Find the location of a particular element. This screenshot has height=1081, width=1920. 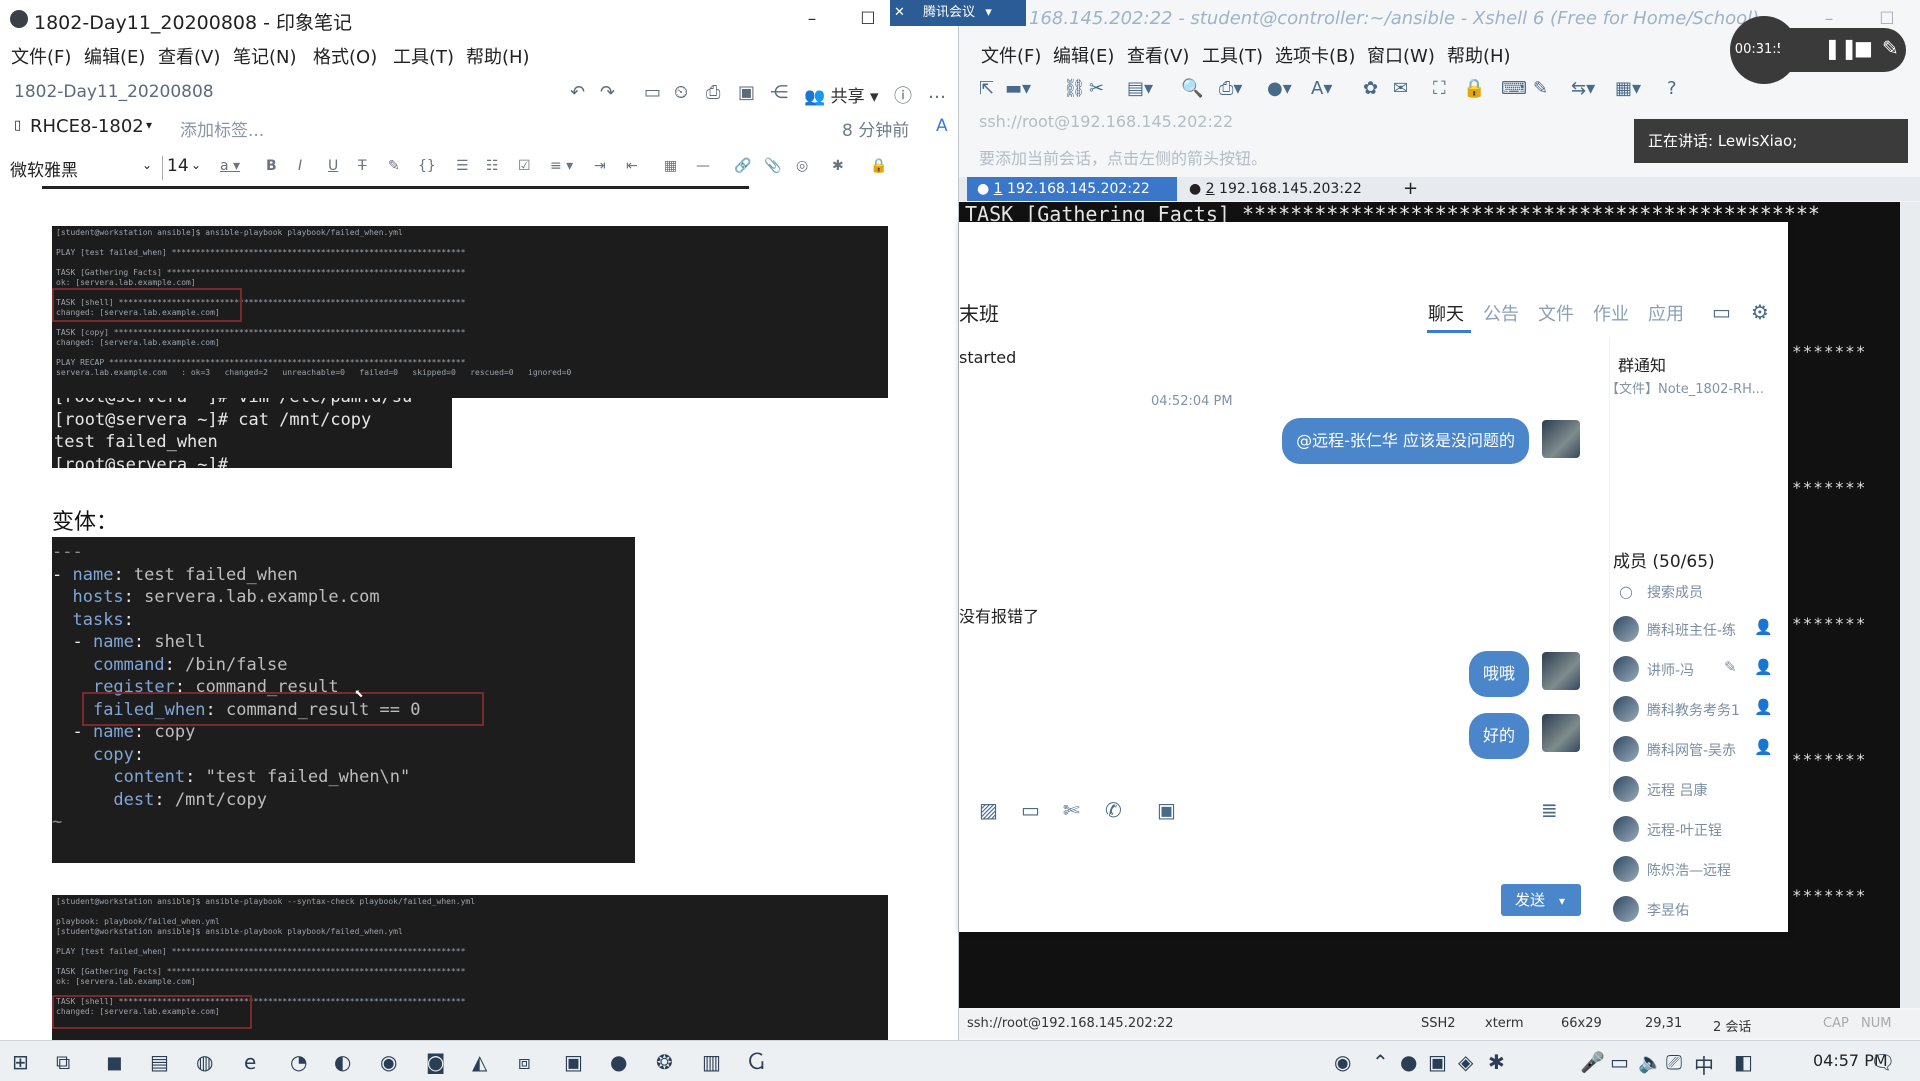

xs-menu-edit: 编辑(E) is located at coordinates (1083, 55).